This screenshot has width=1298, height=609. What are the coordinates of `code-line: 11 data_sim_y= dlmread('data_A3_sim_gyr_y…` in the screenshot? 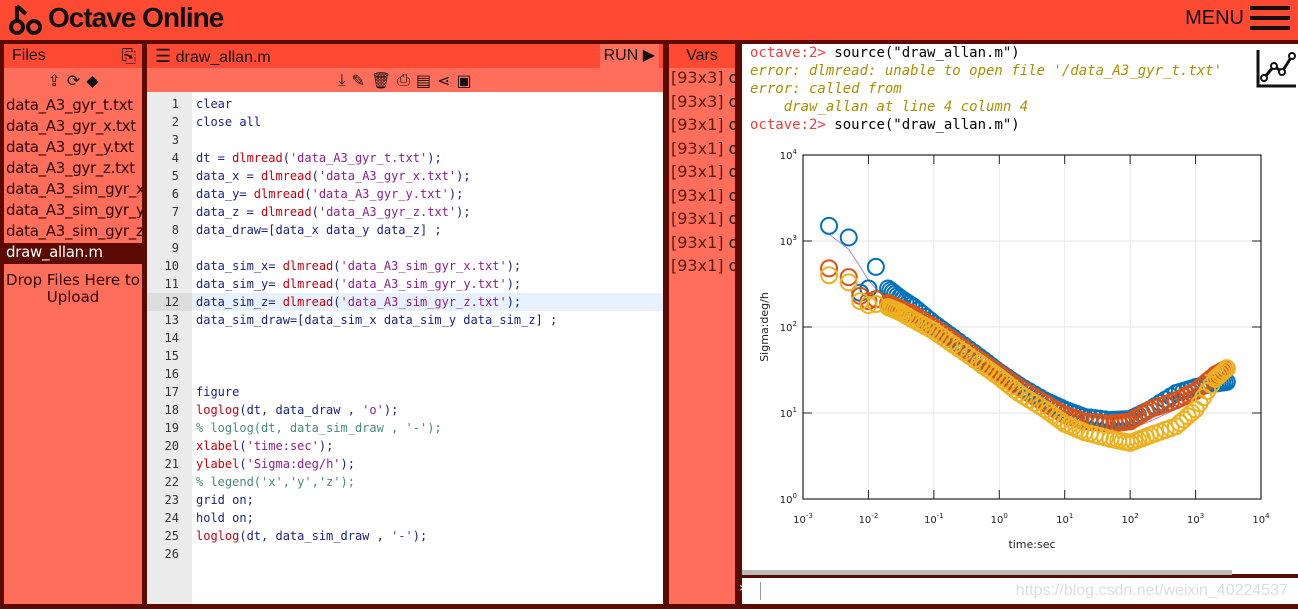 It's located at (405, 284).